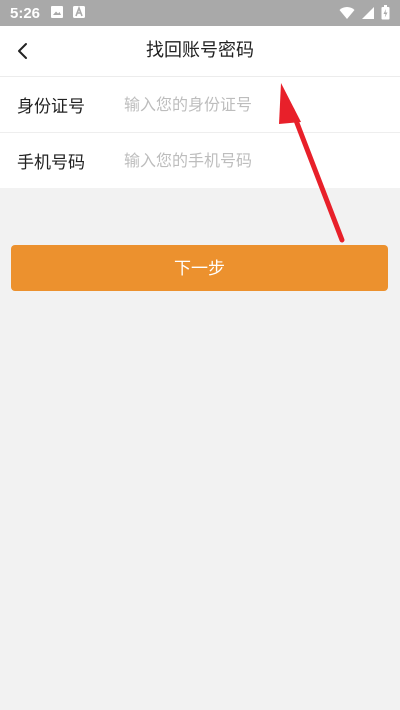 Image resolution: width=400 pixels, height=710 pixels. Describe the element at coordinates (368, 14) in the screenshot. I see `signal-icon` at that location.